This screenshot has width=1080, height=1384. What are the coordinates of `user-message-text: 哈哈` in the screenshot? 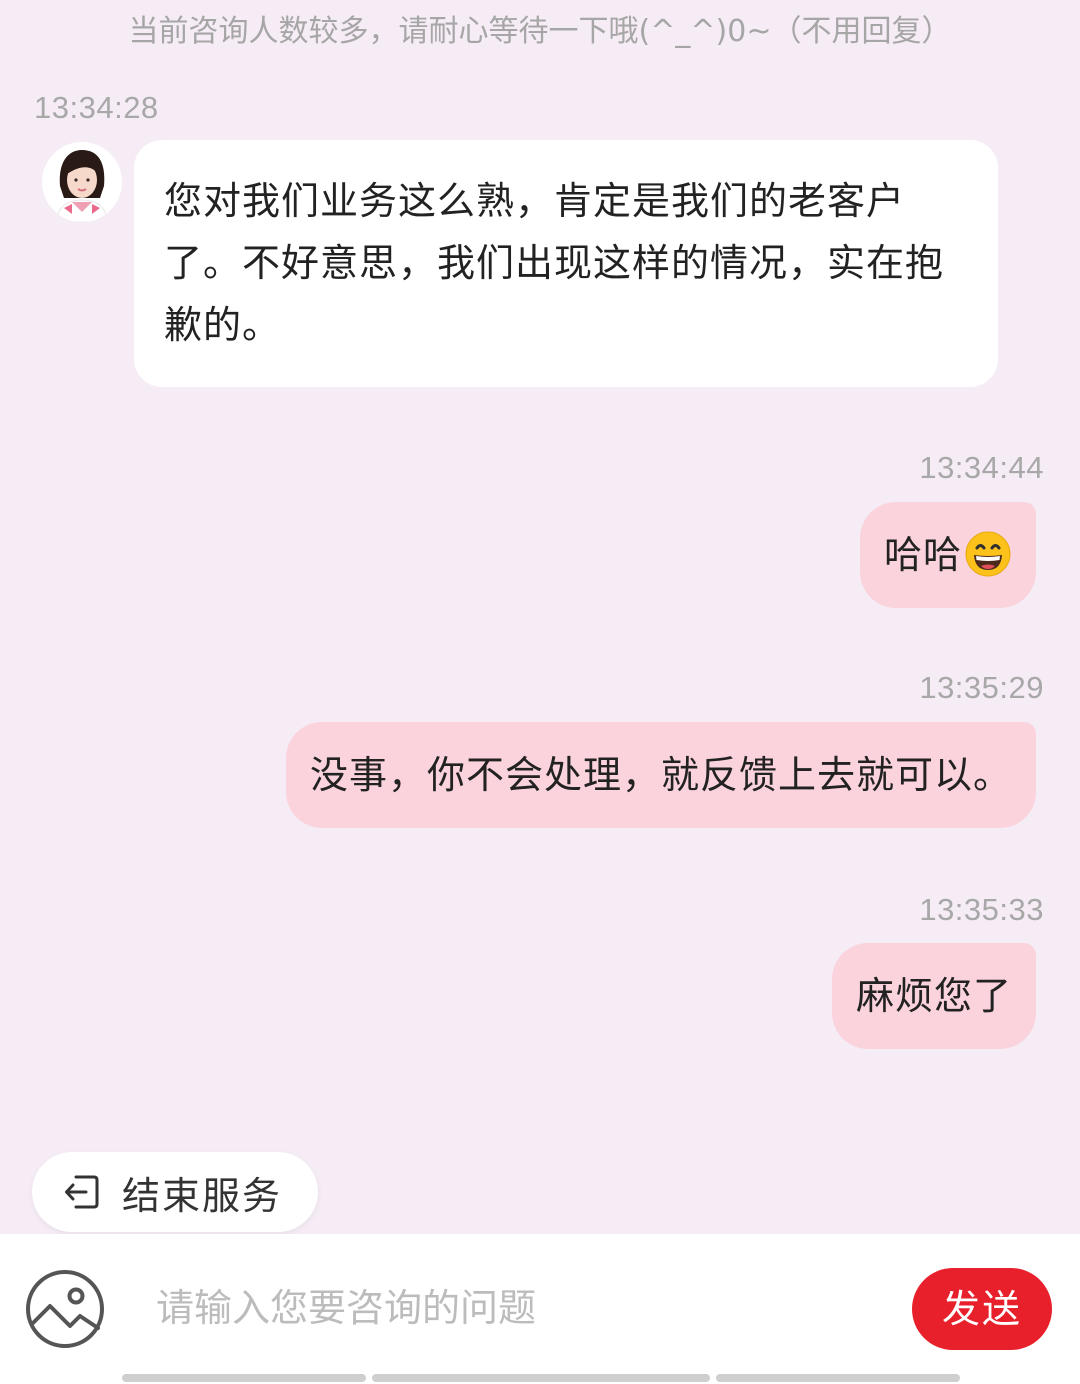 It's located at (922, 555).